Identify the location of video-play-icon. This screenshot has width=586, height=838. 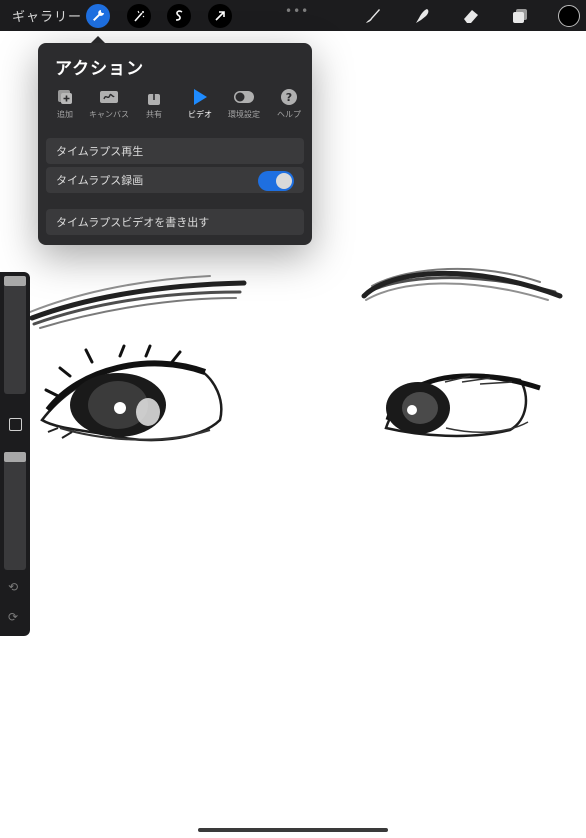
(200, 97).